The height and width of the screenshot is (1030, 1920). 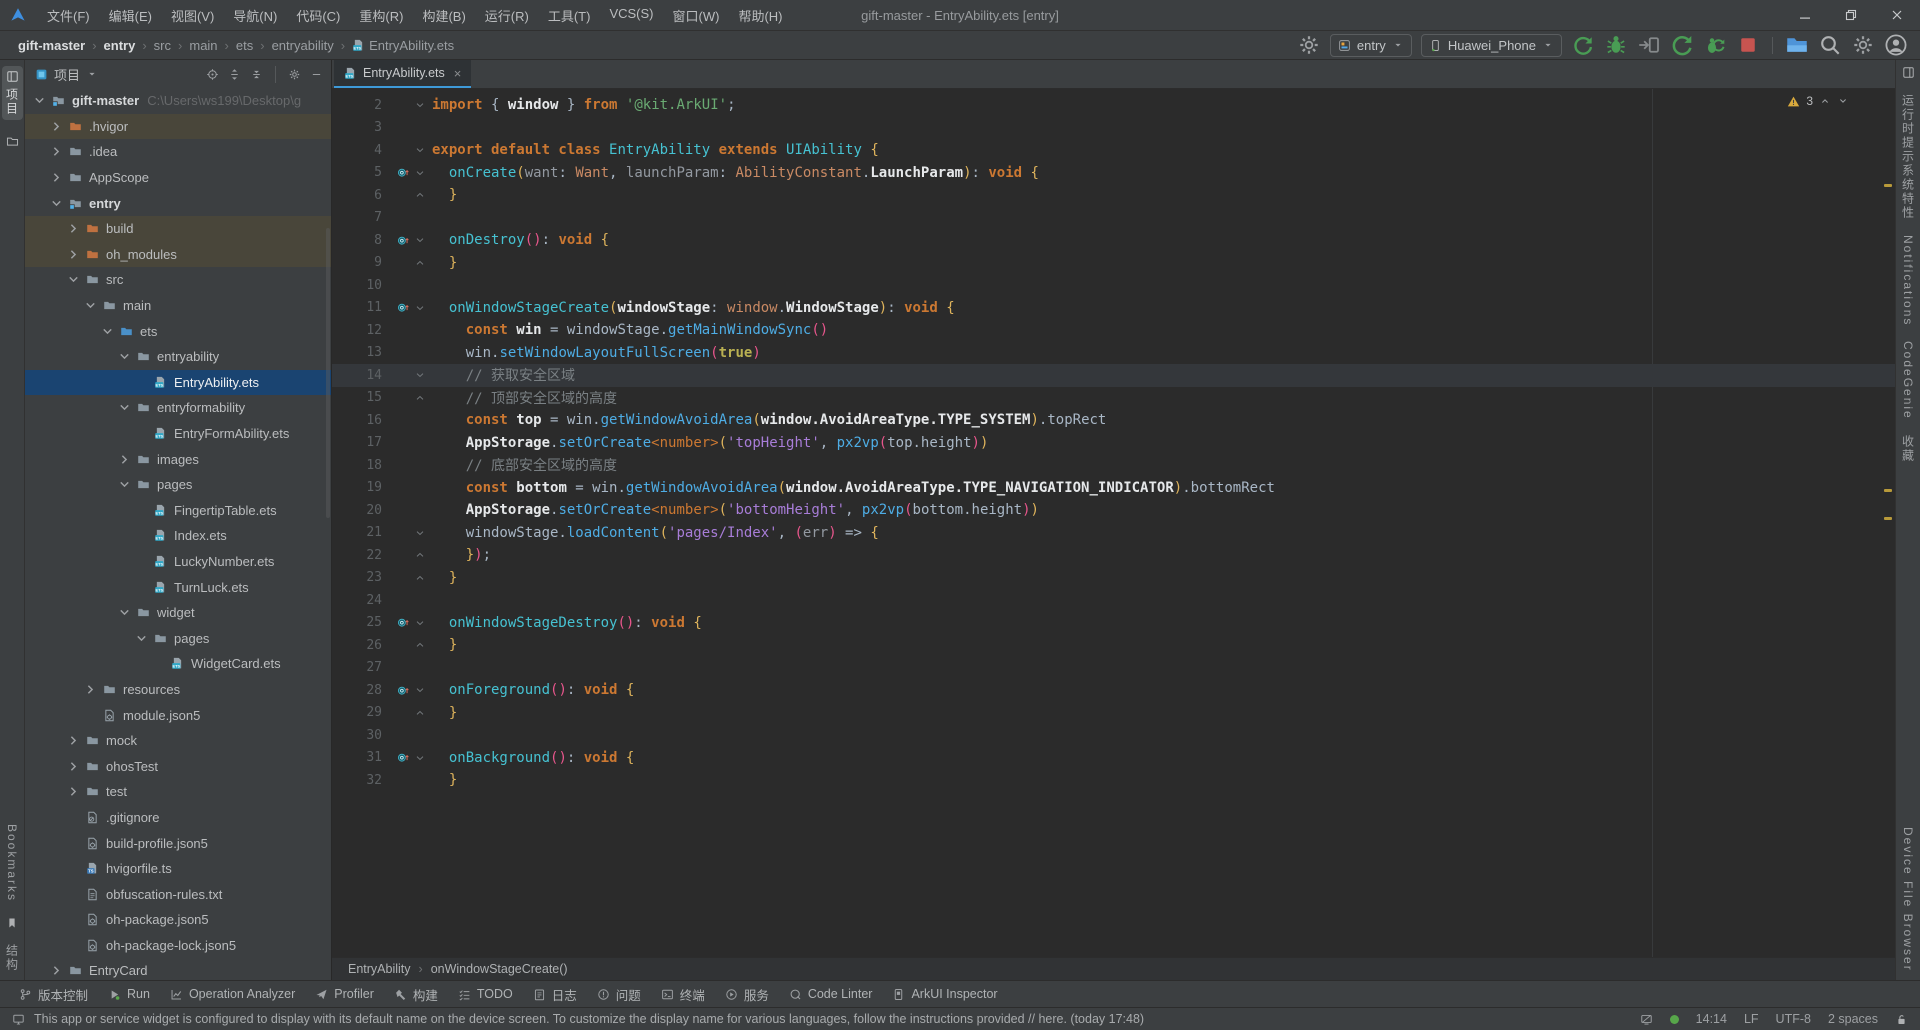 I want to click on tree-item-pages: pages, so click(x=178, y=638).